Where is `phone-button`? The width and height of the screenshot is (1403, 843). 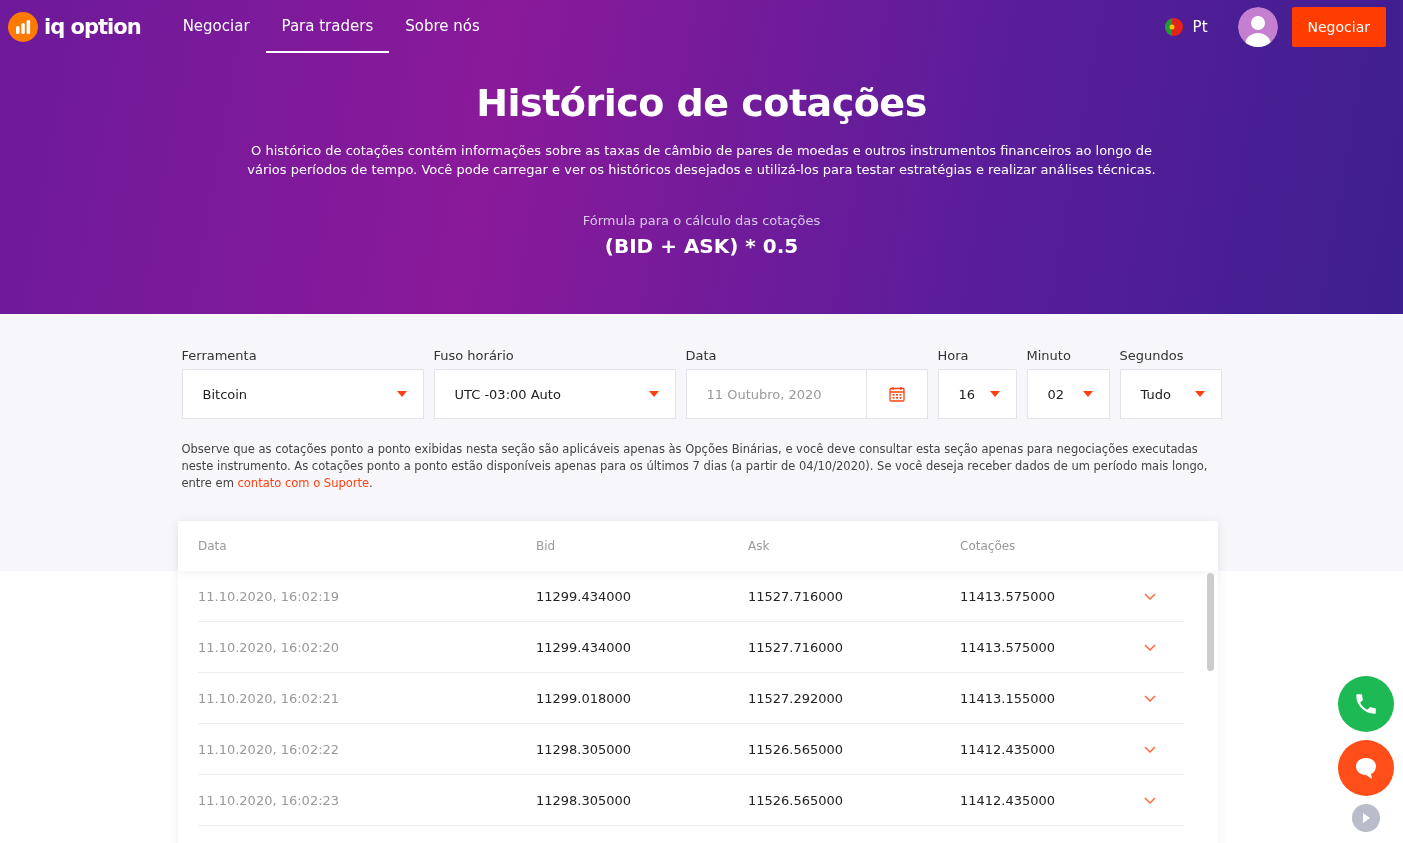
phone-button is located at coordinates (1366, 704).